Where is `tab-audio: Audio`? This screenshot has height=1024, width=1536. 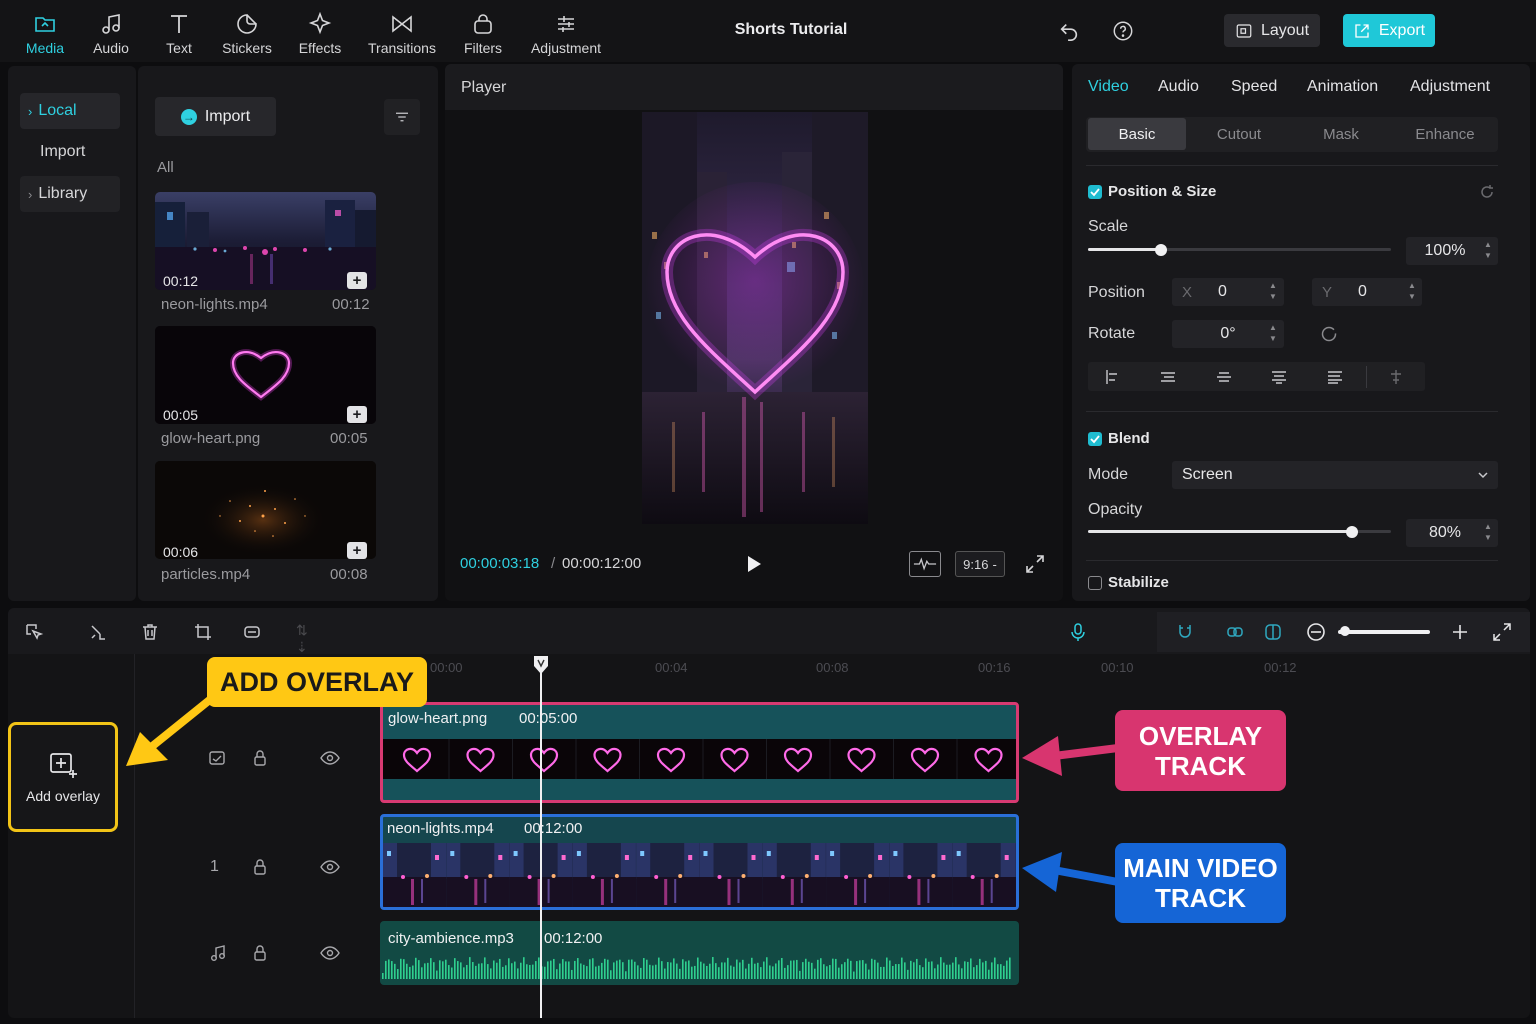
tab-audio: Audio is located at coordinates (1178, 87).